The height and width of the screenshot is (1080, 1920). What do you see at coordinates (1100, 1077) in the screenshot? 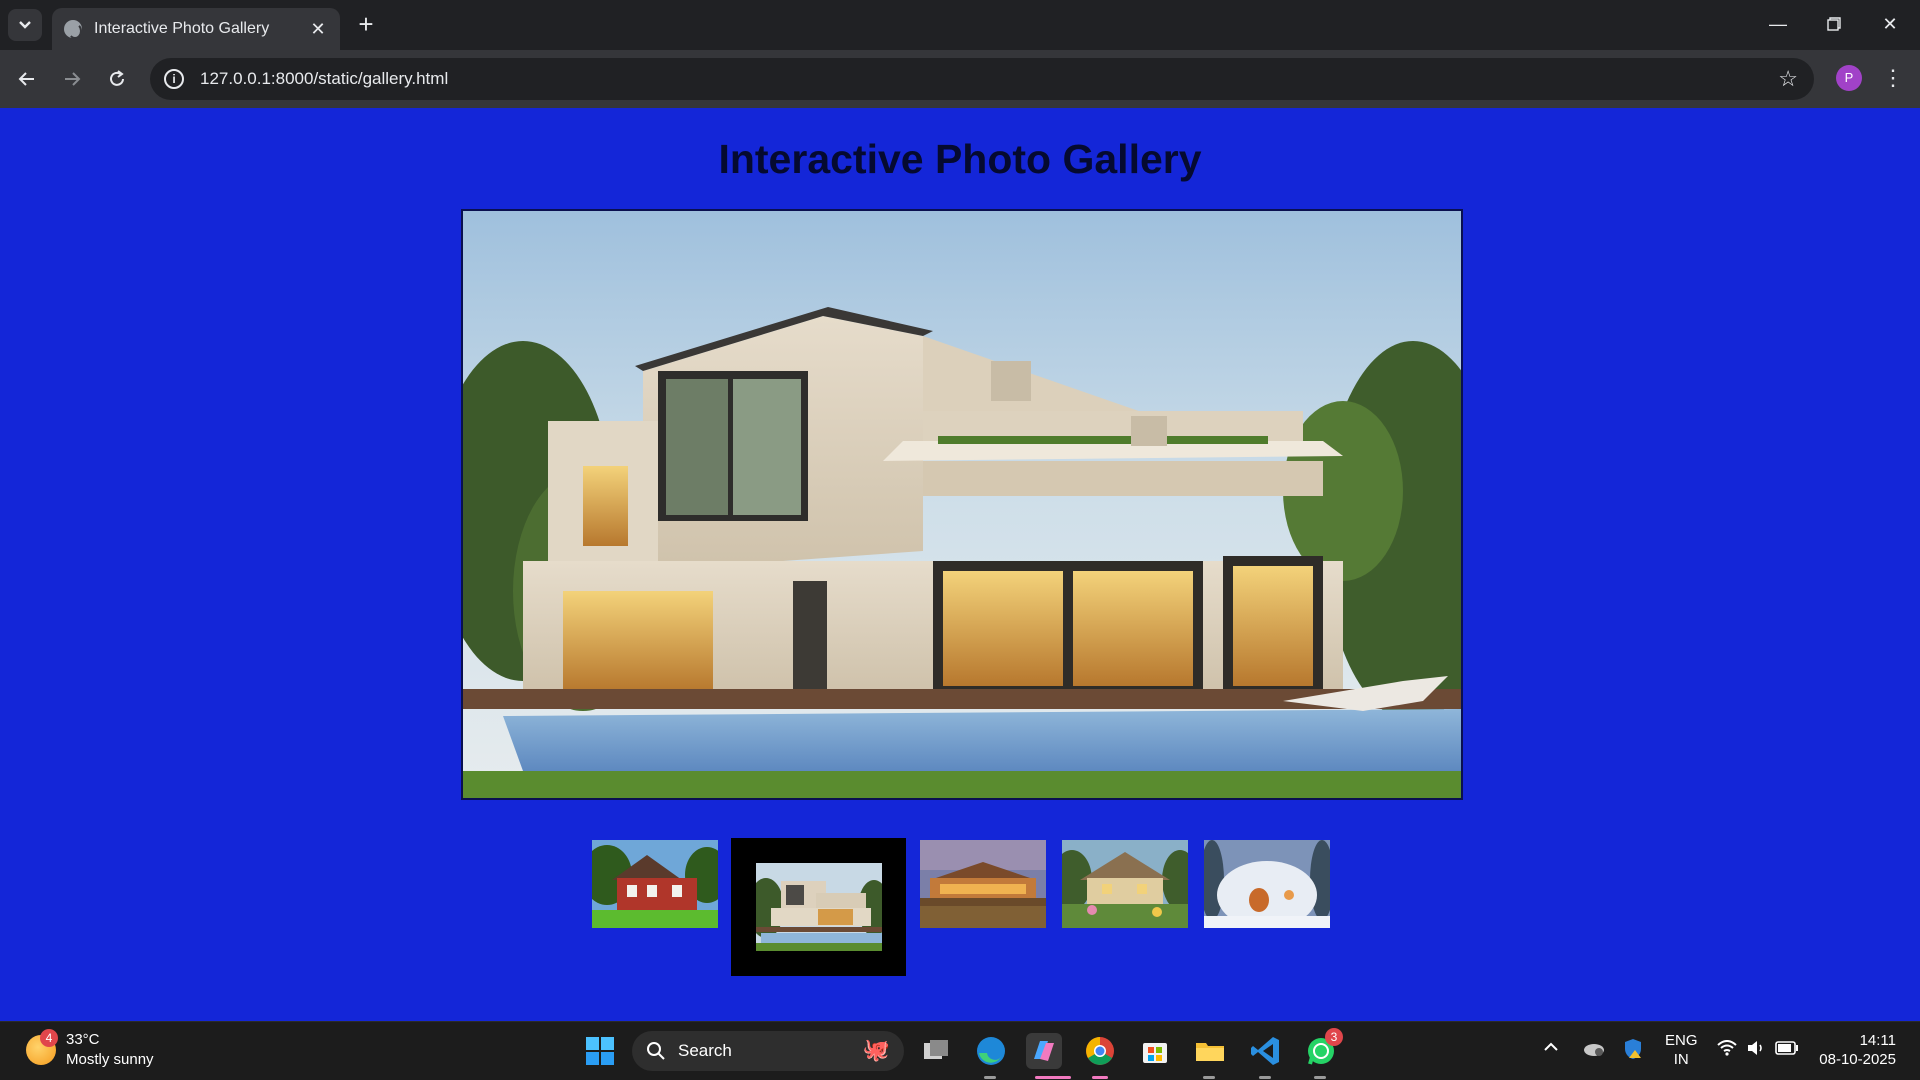
I see `chrome-active-indicator` at bounding box center [1100, 1077].